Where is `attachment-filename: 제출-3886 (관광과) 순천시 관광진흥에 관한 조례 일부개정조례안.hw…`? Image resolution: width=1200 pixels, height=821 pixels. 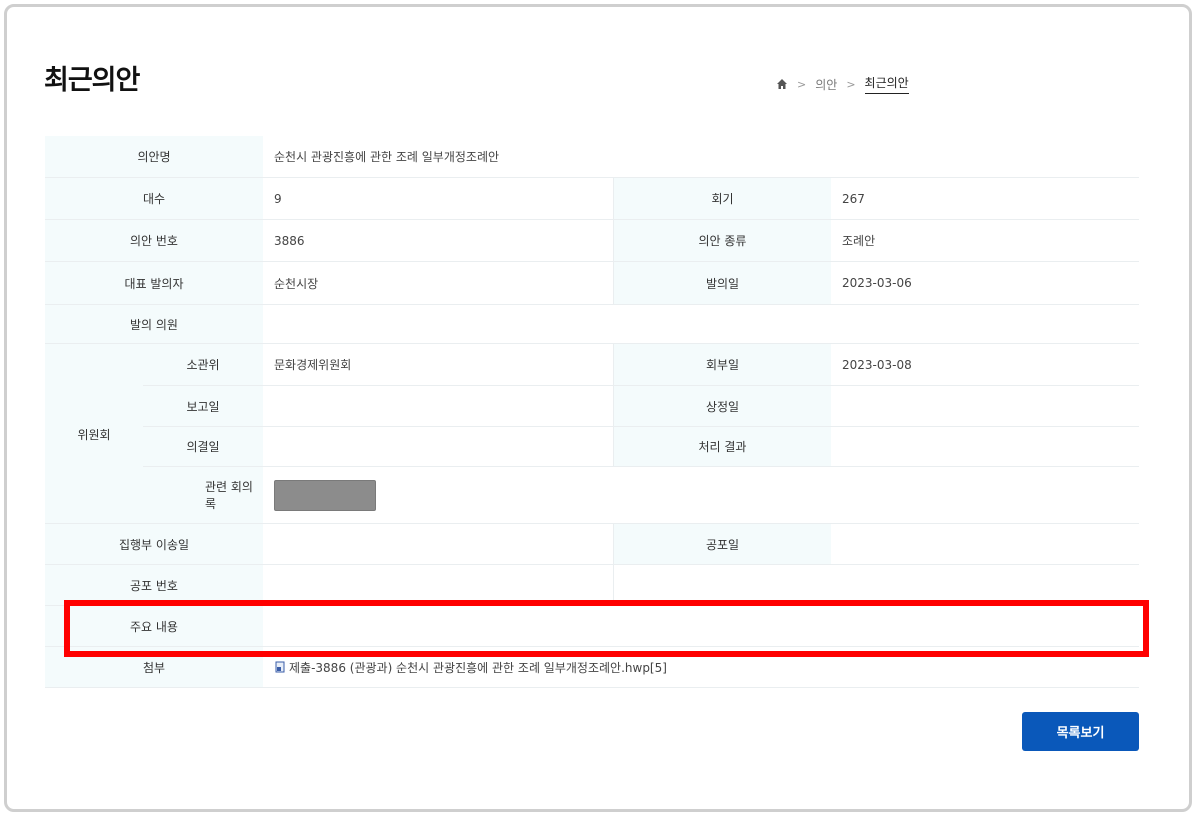
attachment-filename: 제출-3886 (관광과) 순천시 관광진흥에 관한 조례 일부개정조례안.hw… is located at coordinates (478, 667).